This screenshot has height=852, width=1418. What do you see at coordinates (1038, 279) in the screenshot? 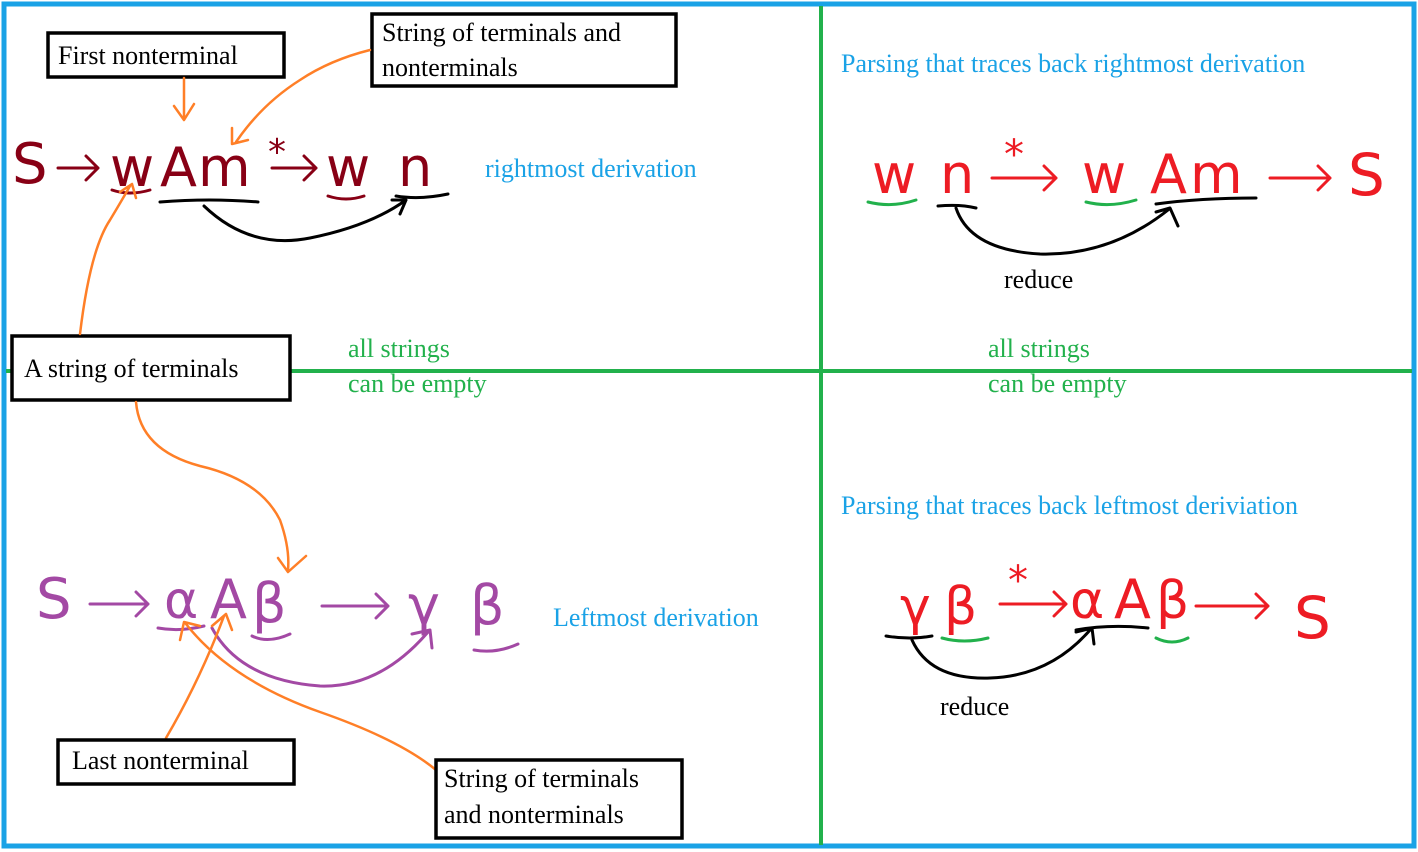
I see `tr-reduce: reduce` at bounding box center [1038, 279].